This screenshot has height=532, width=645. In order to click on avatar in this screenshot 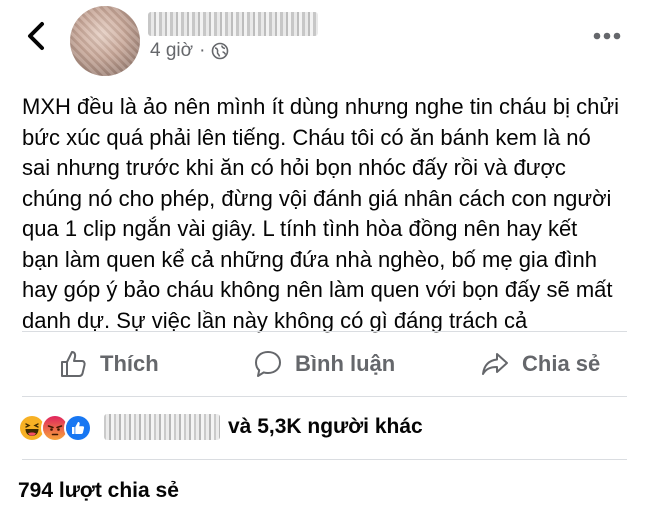, I will do `click(105, 41)`.